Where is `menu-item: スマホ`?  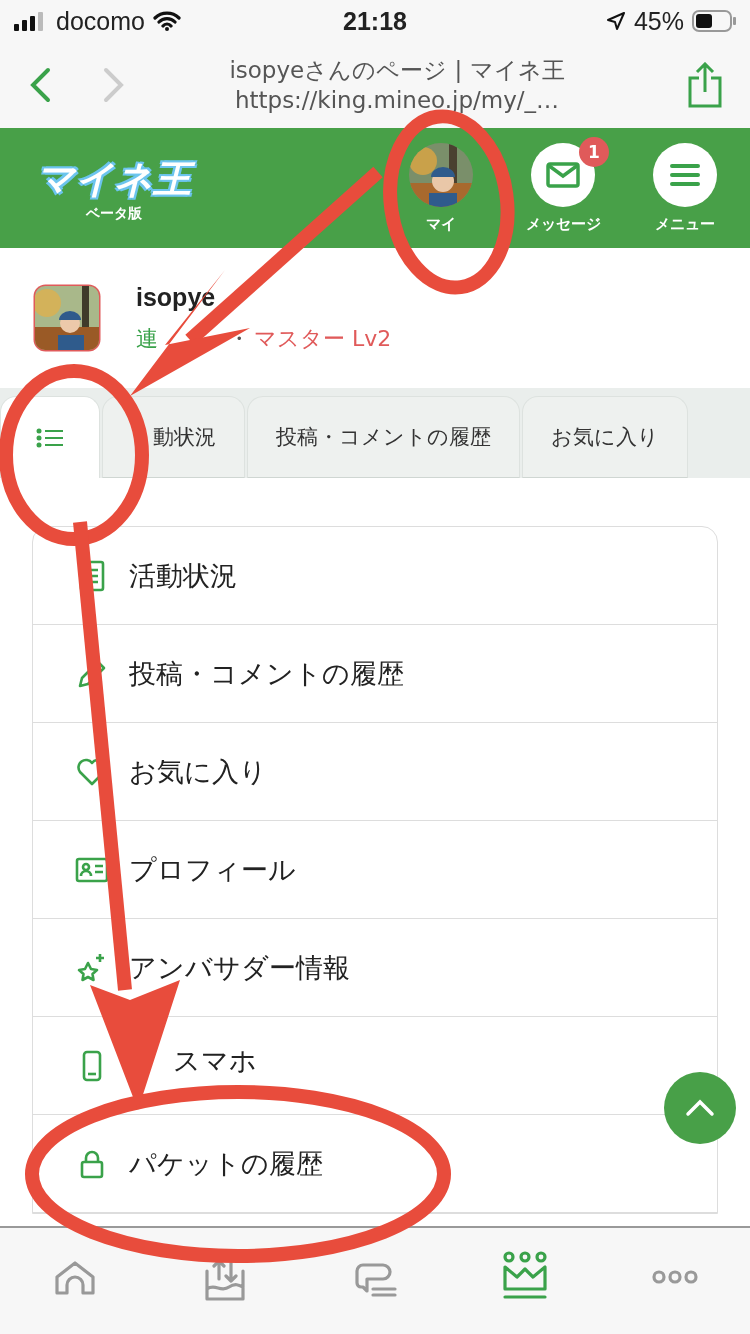 menu-item: スマホ is located at coordinates (215, 1060).